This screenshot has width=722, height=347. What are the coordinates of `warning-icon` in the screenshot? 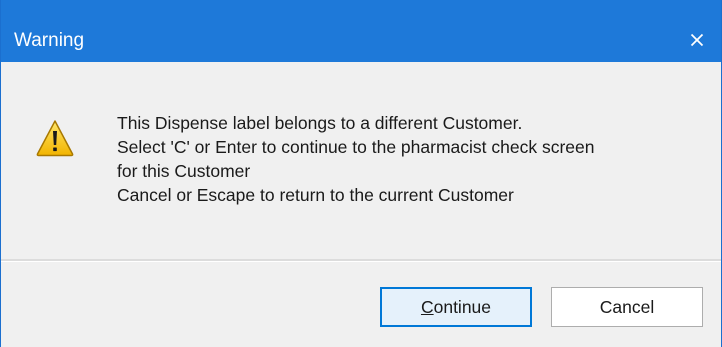 It's located at (55, 138).